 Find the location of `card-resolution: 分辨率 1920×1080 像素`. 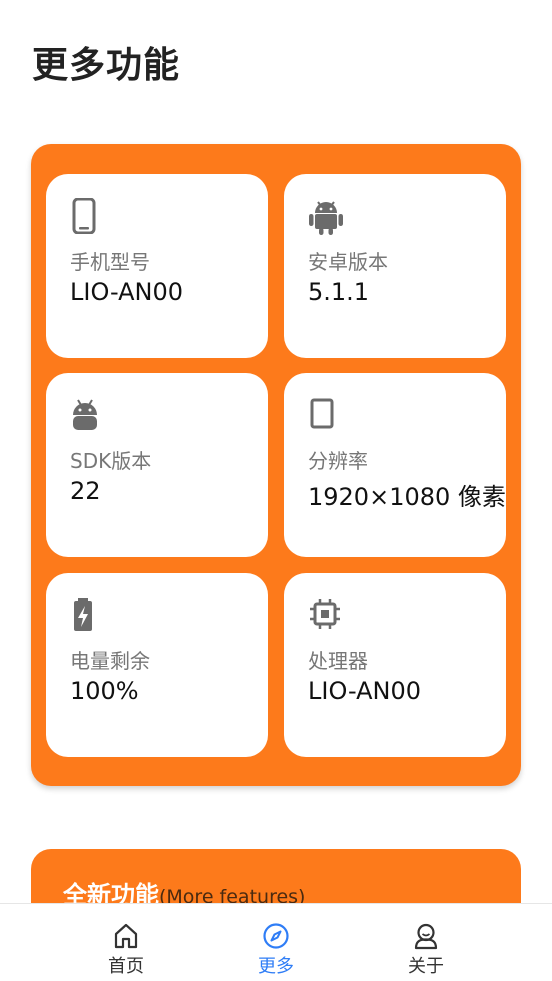

card-resolution: 分辨率 1920×1080 像素 is located at coordinates (395, 465).